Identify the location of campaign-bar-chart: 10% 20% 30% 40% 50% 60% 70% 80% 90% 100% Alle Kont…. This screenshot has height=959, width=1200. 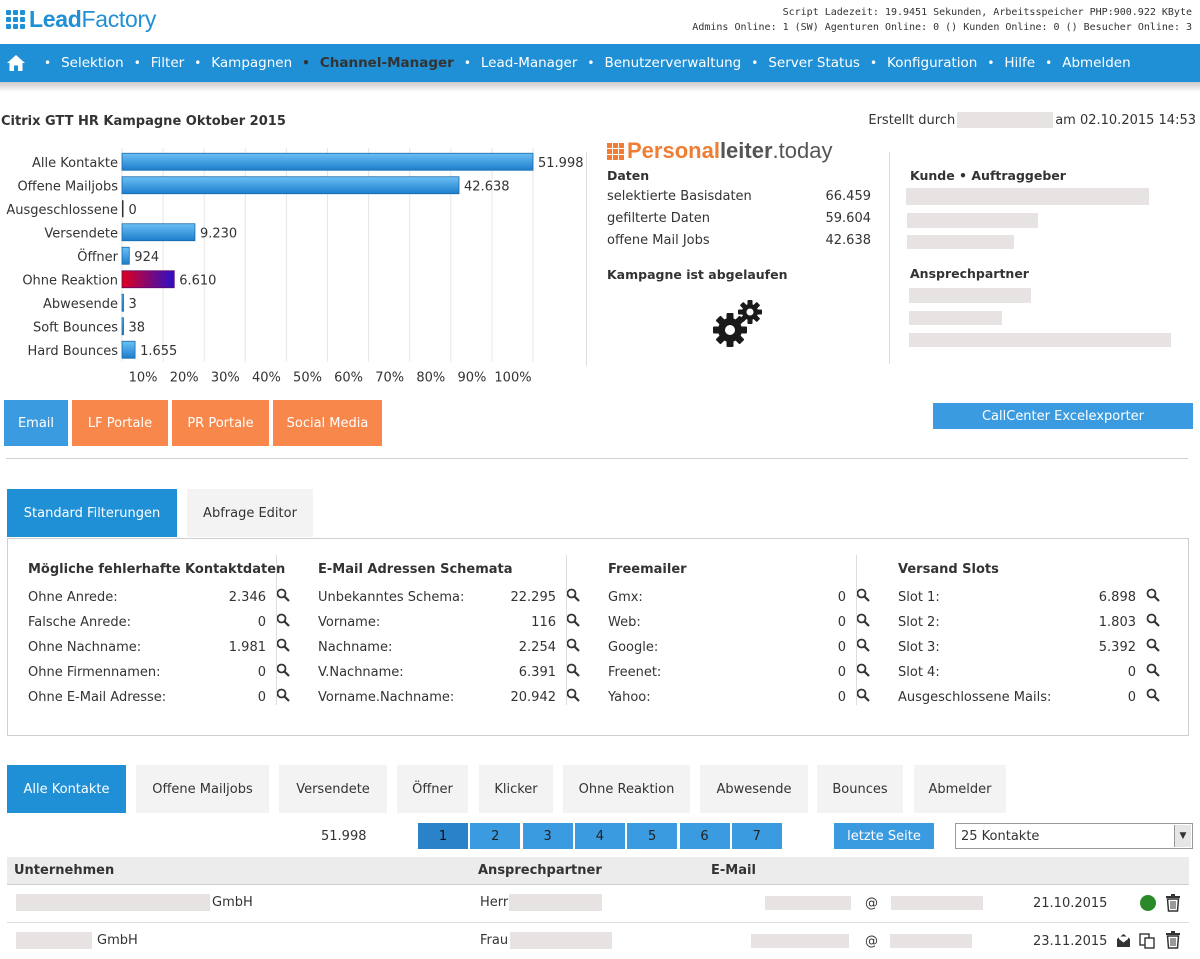
(295, 267).